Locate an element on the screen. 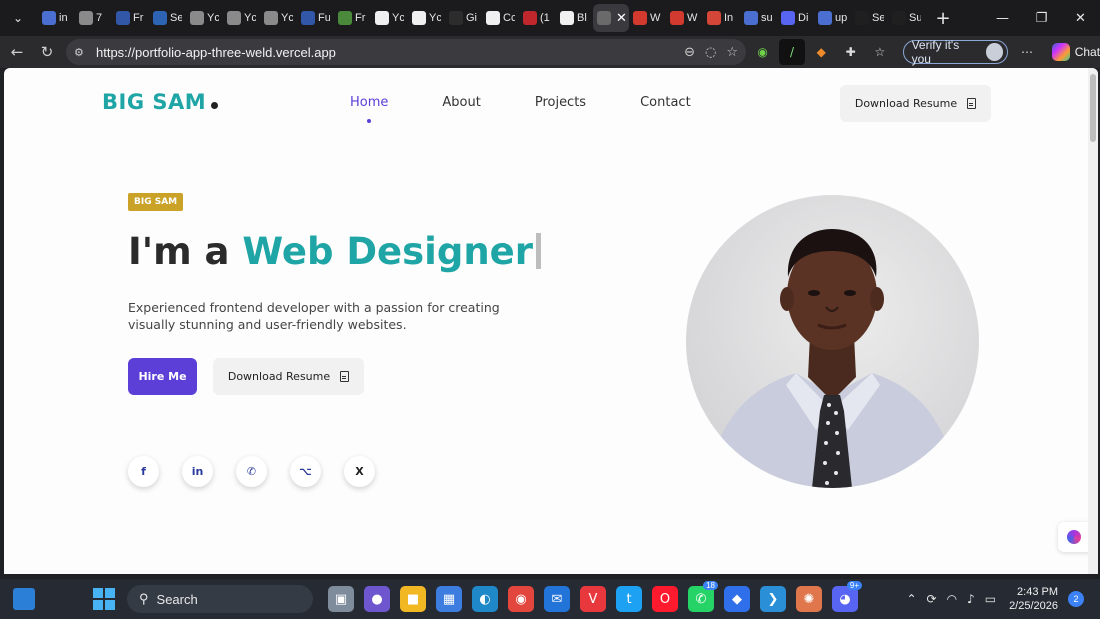 The height and width of the screenshot is (619, 1100). minimize-icon: — is located at coordinates (1002, 18).